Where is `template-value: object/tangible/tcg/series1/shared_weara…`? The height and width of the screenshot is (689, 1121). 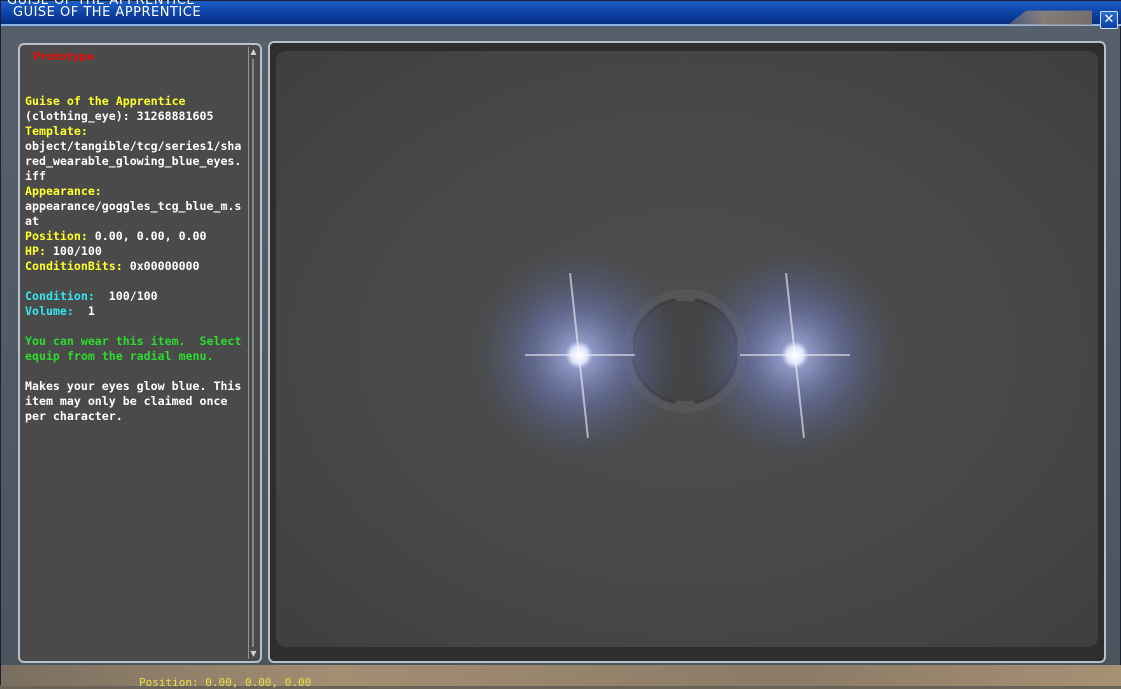 template-value: object/tangible/tcg/series1/shared_weara… is located at coordinates (133, 161).